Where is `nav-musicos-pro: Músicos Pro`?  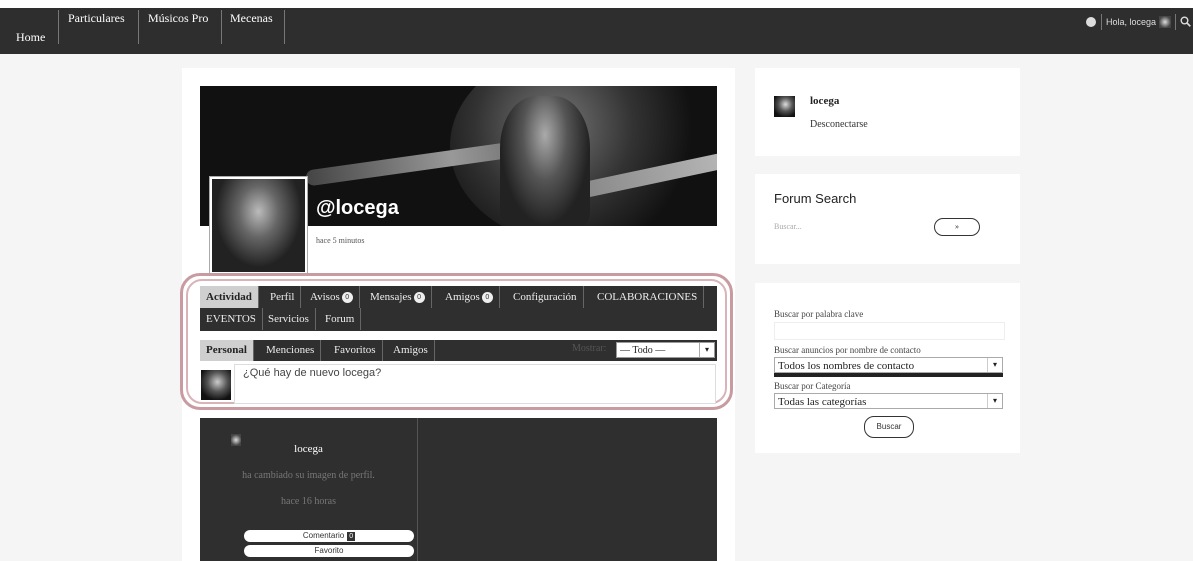 nav-musicos-pro: Músicos Pro is located at coordinates (178, 18).